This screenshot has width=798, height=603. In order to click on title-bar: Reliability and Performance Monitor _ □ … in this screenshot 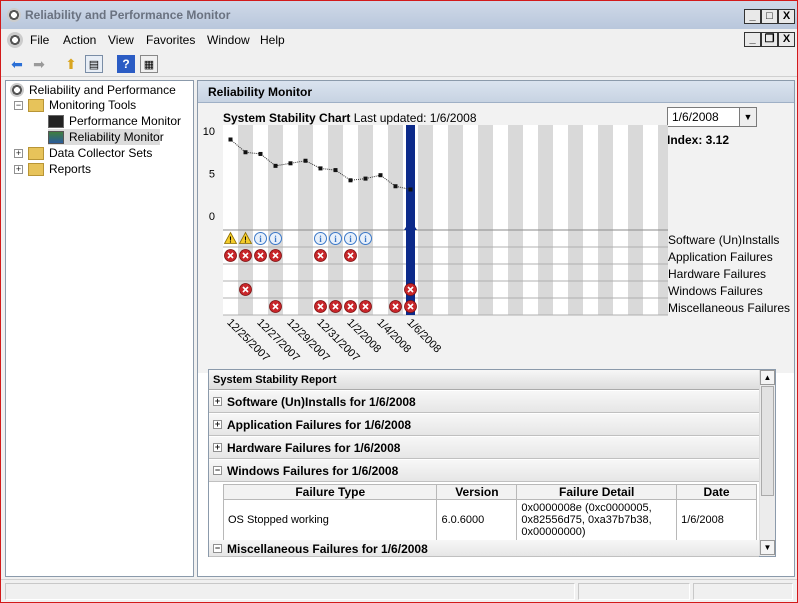, I will do `click(399, 15)`.